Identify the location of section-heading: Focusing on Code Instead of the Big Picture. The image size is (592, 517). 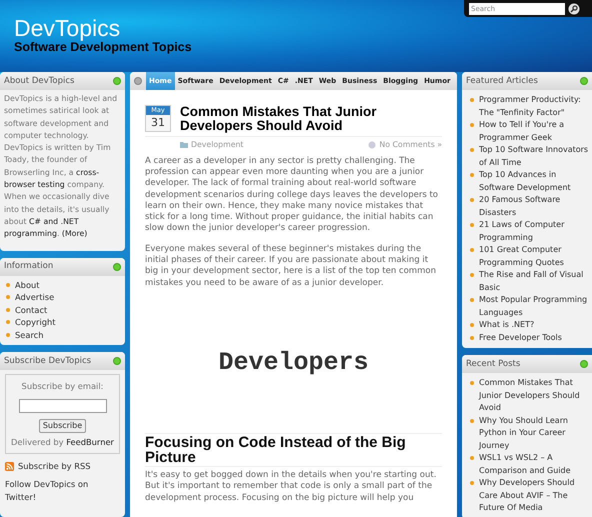
(293, 449).